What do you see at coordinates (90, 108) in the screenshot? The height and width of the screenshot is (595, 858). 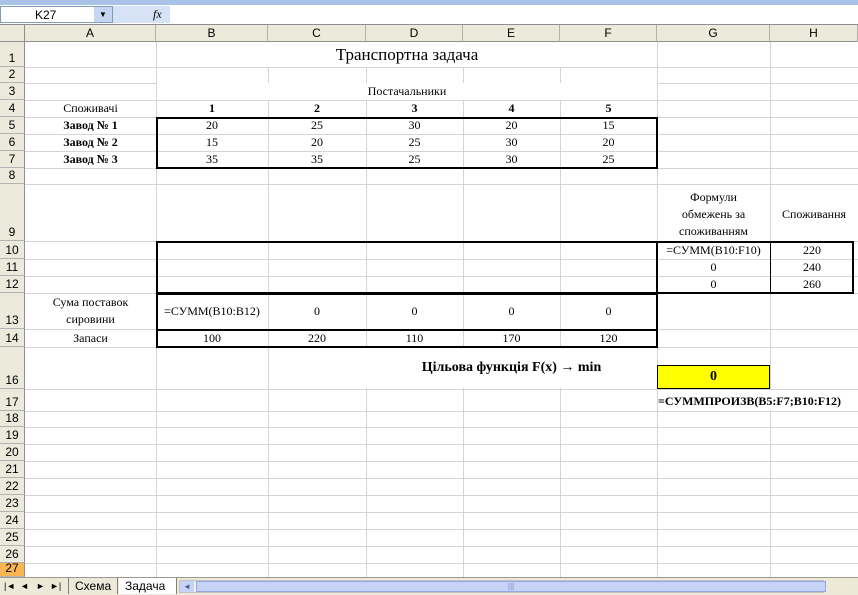 I see `consumers-label: Споживачі` at bounding box center [90, 108].